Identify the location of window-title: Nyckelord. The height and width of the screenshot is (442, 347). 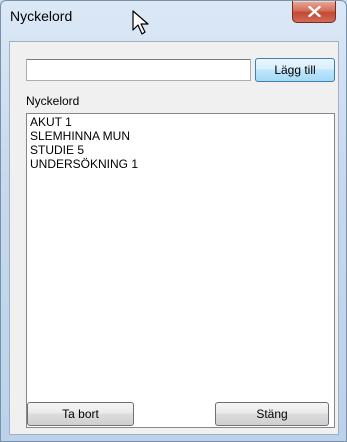
(41, 16).